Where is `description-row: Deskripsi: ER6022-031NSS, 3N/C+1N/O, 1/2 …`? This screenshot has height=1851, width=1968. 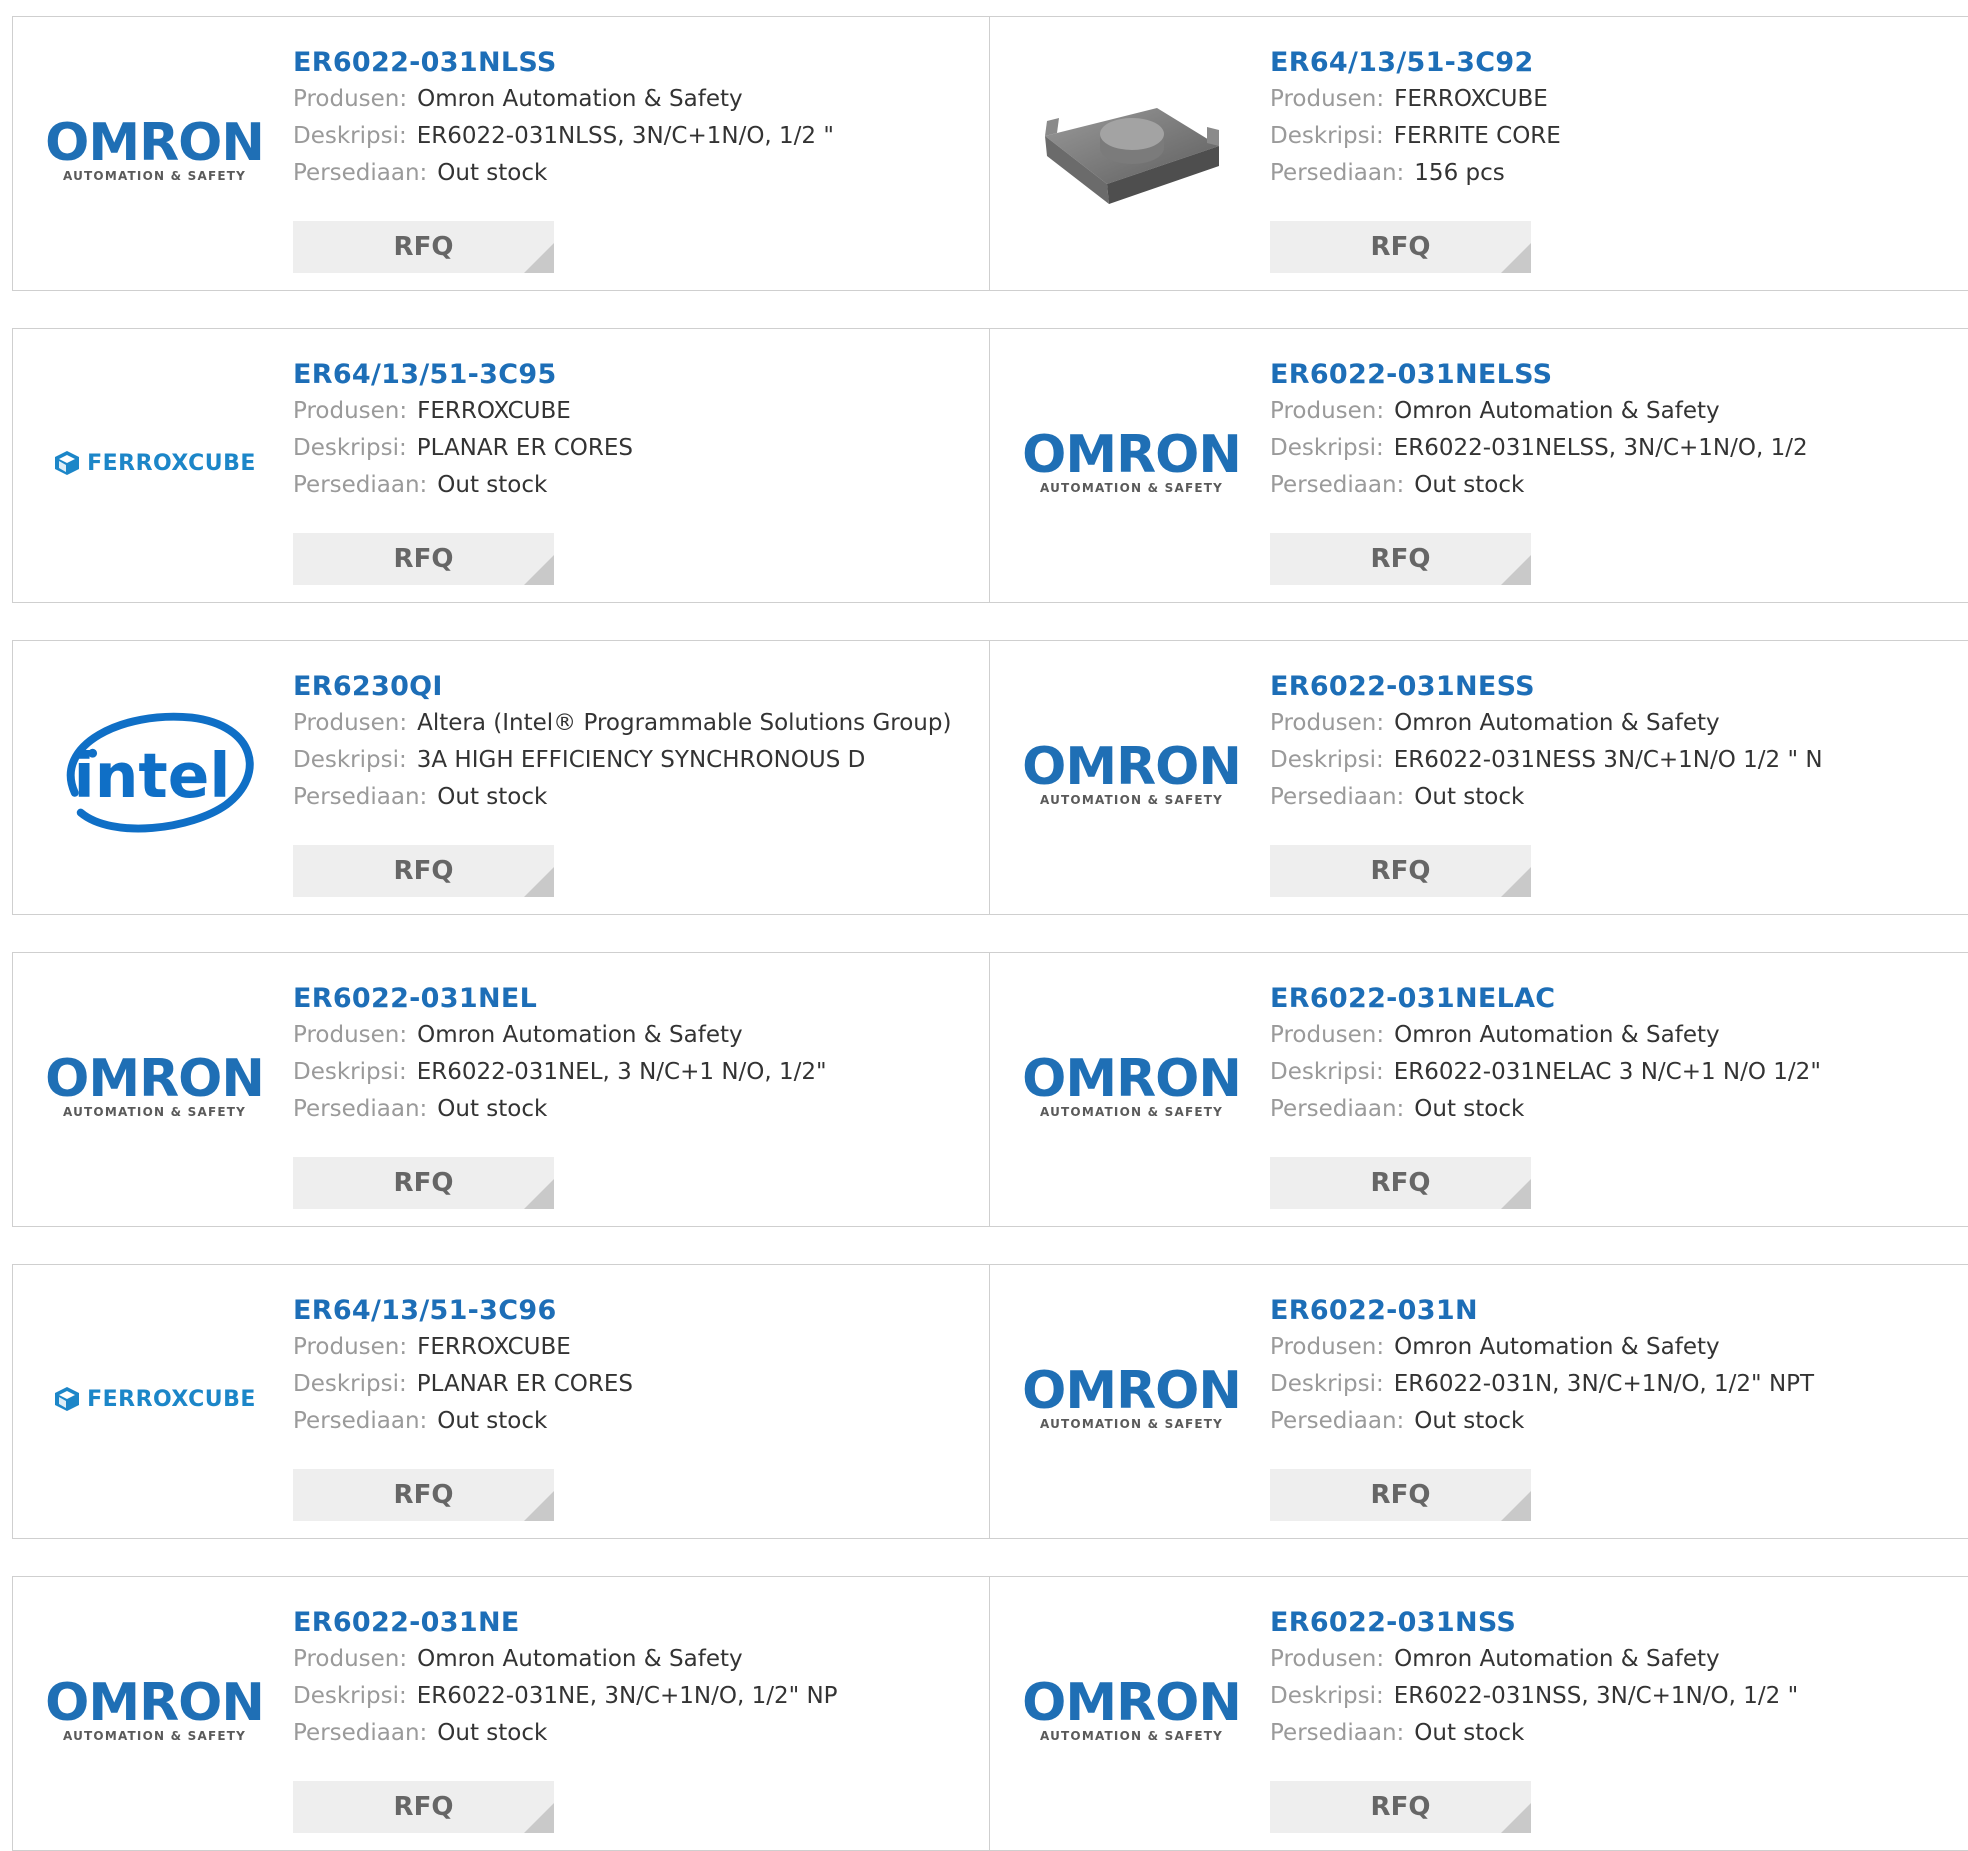
description-row: Deskripsi: ER6022-031NSS, 3N/C+1N/O, 1/2 … is located at coordinates (1534, 1696).